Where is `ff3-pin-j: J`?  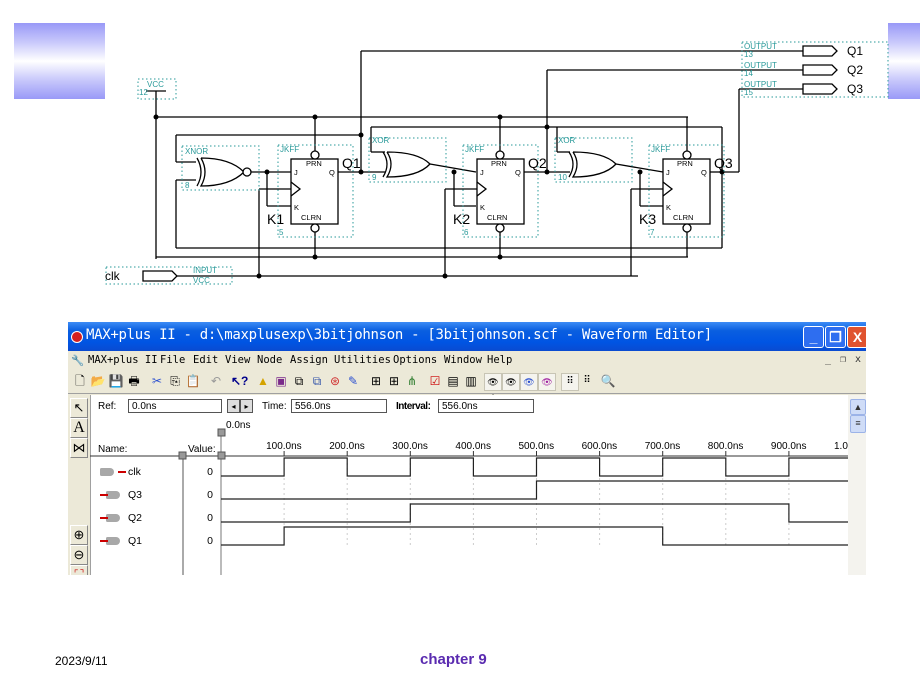
ff3-pin-j: J is located at coordinates (668, 172).